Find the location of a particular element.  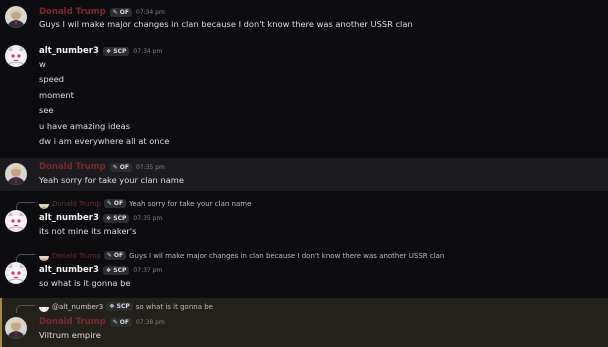

reply-text: so what is it gonna be is located at coordinates (174, 306).